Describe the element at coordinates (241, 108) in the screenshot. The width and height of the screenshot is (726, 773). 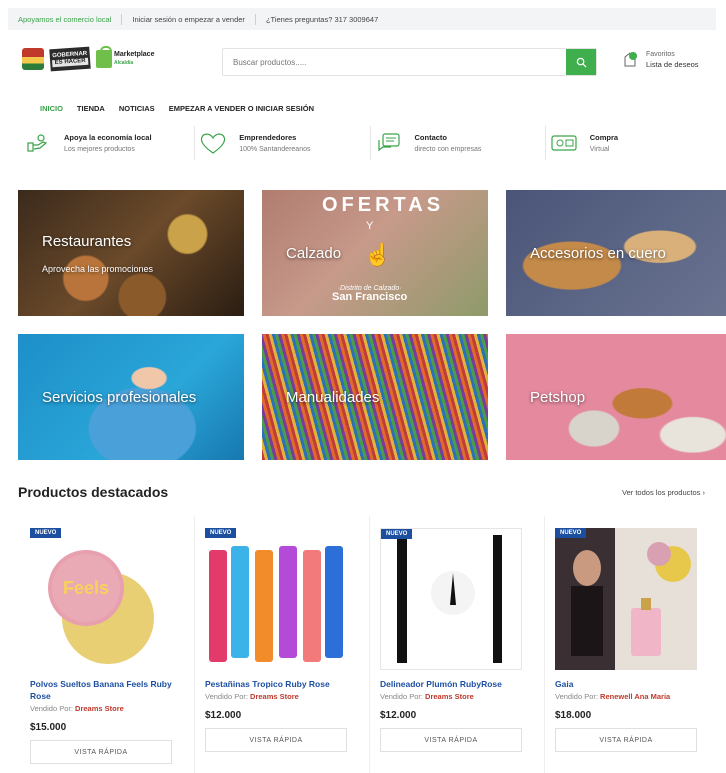
I see `nav-empezar-vender: EMPEZAR A VENDER O INICIAR SESIÓN` at that location.